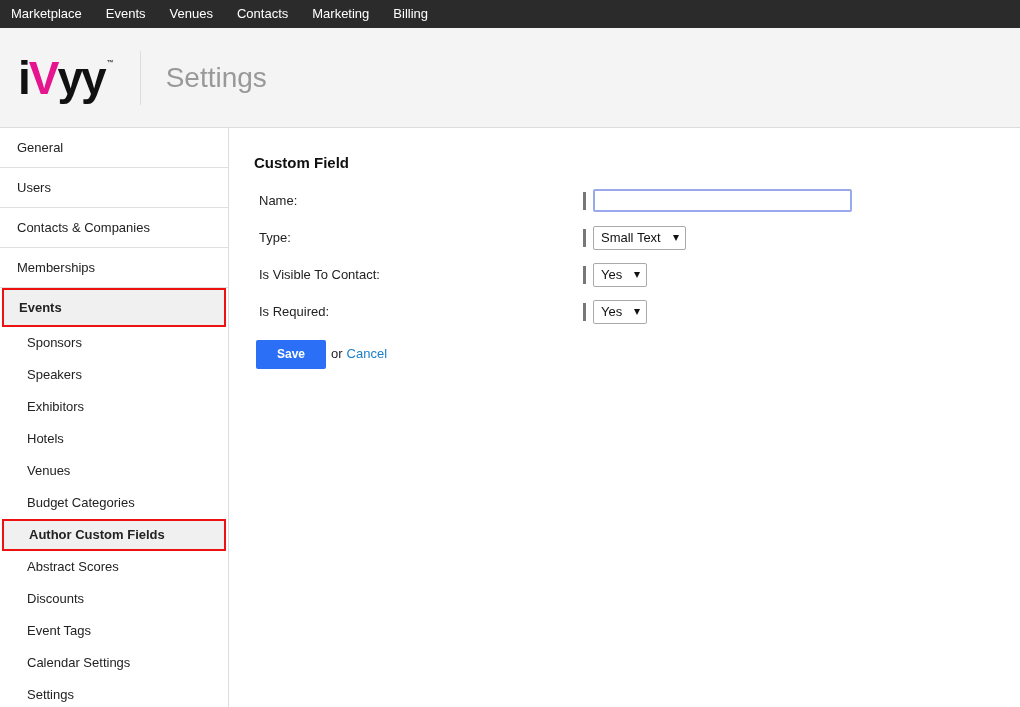 This screenshot has height=707, width=1020. Describe the element at coordinates (114, 599) in the screenshot. I see `sidebar-item: Discounts` at that location.